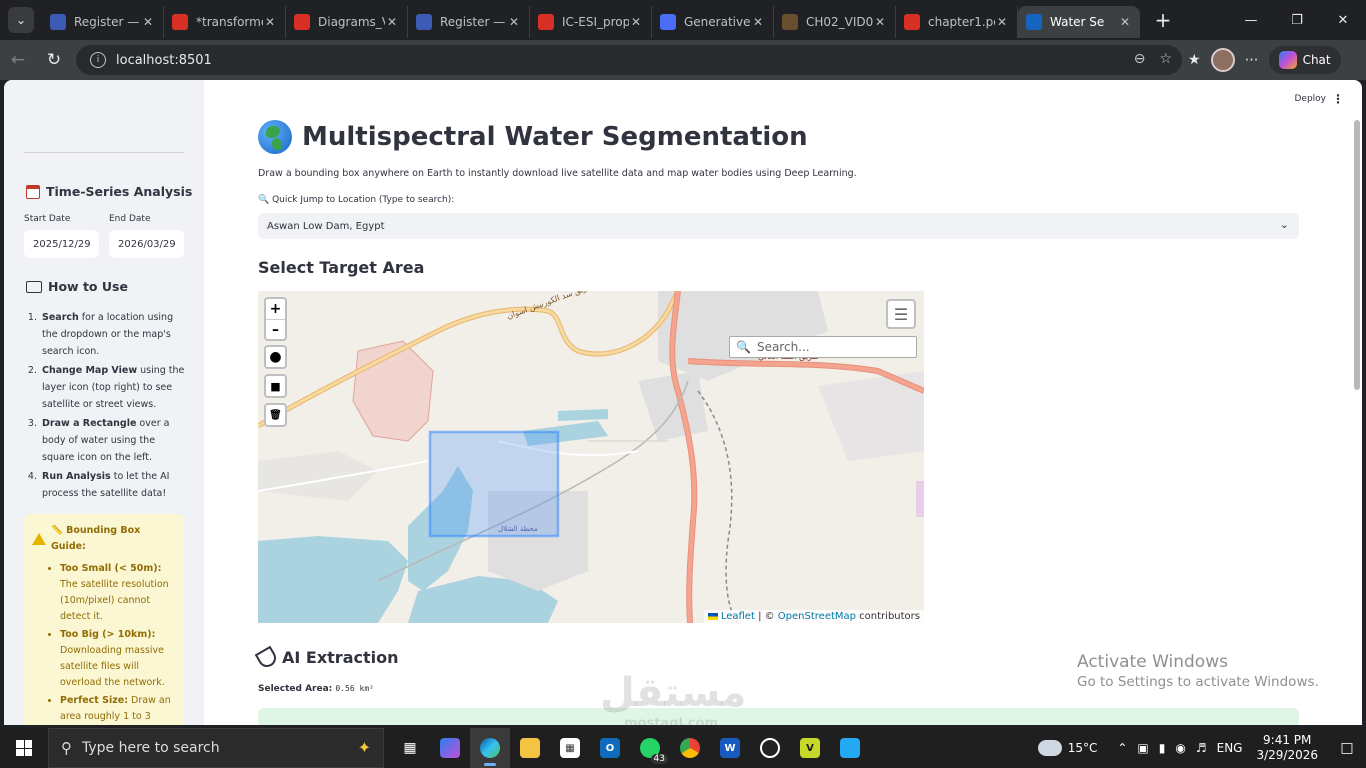  I want to click on map-marker-icon: ●, so click(275, 357).